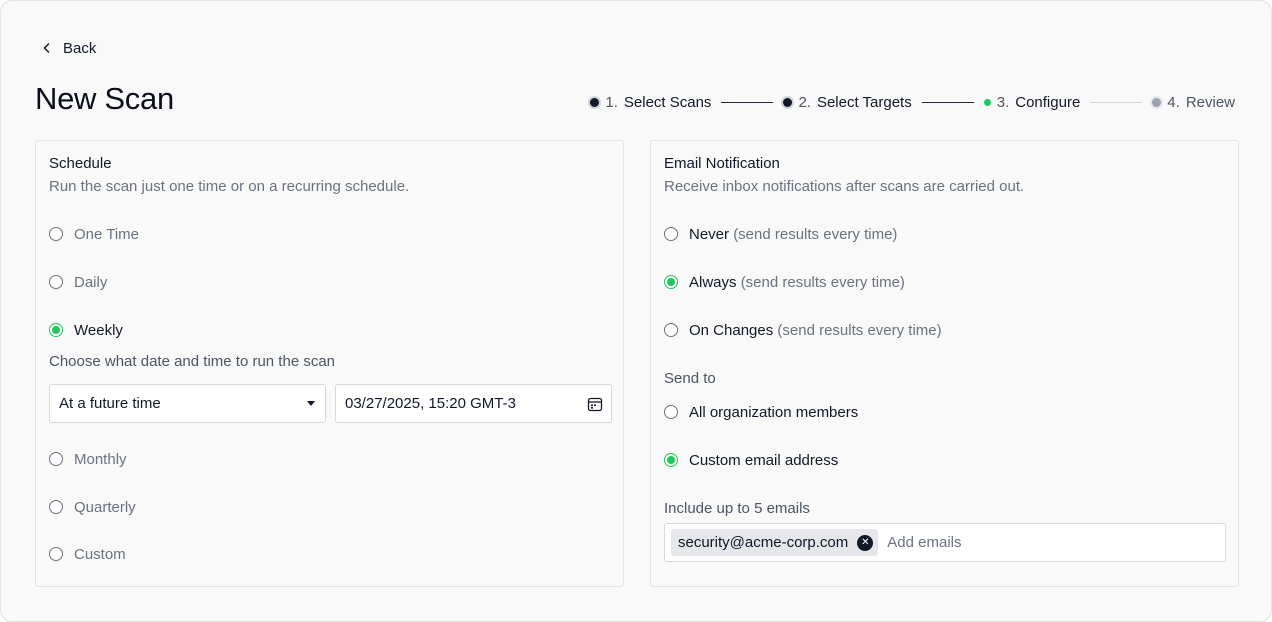 The image size is (1272, 622). Describe the element at coordinates (105, 507) in the screenshot. I see `option-label: Quarterly` at that location.